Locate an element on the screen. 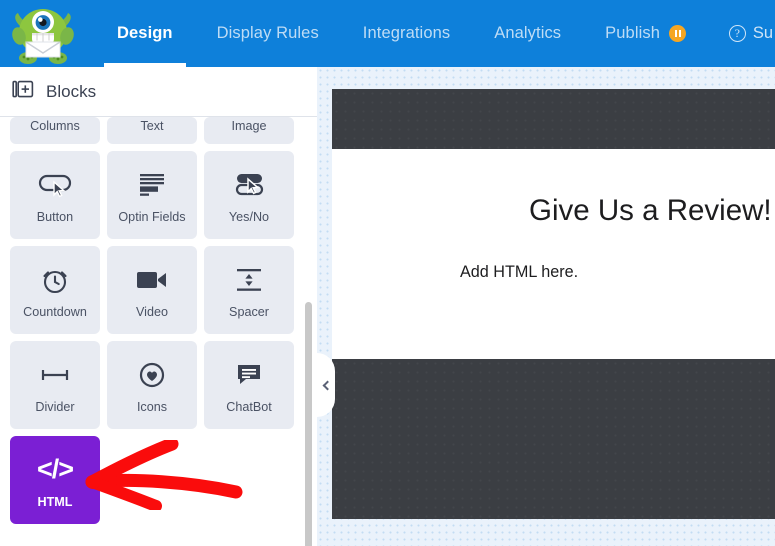 This screenshot has height=546, width=775. block-chatbot-label: ChatBot is located at coordinates (249, 406).